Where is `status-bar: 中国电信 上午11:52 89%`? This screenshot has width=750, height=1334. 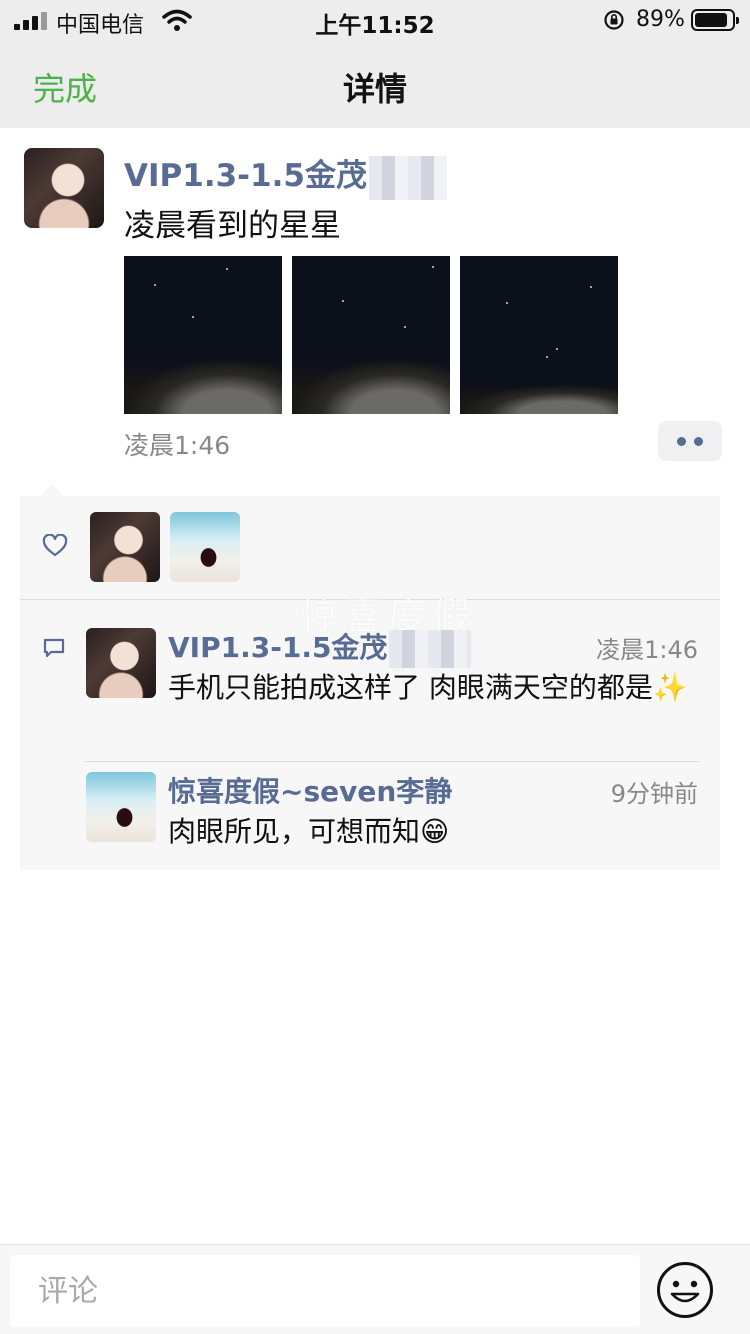 status-bar: 中国电信 上午11:52 89% is located at coordinates (375, 20).